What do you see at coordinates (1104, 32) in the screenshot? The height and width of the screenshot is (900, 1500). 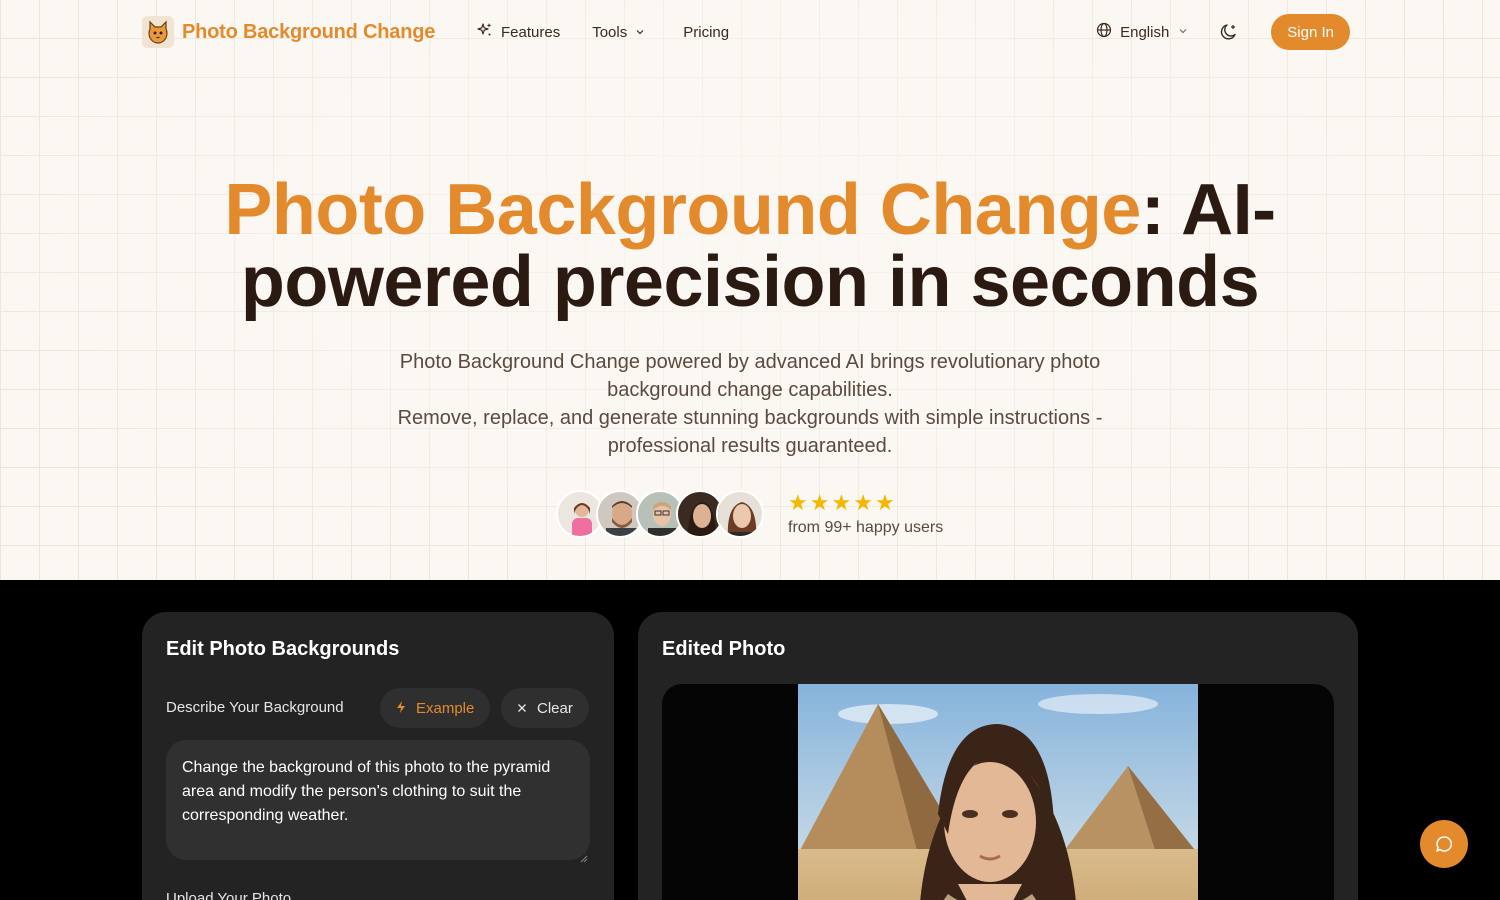 I see `globe-icon` at bounding box center [1104, 32].